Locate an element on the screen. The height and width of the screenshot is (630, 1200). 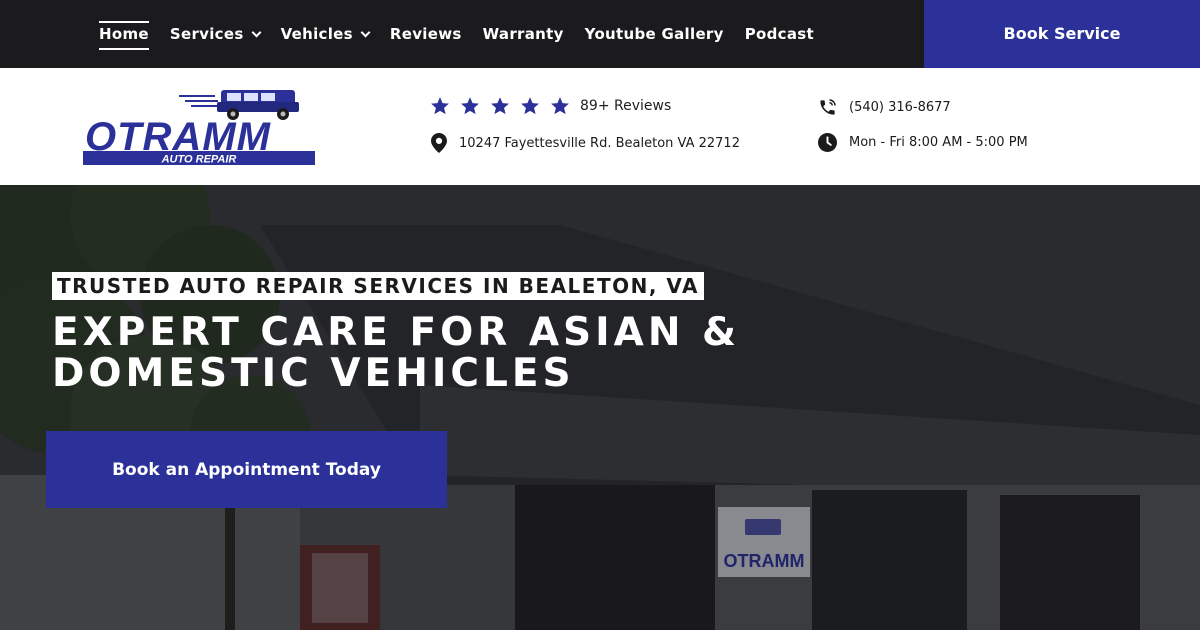
map-pin-icon is located at coordinates (439, 143).